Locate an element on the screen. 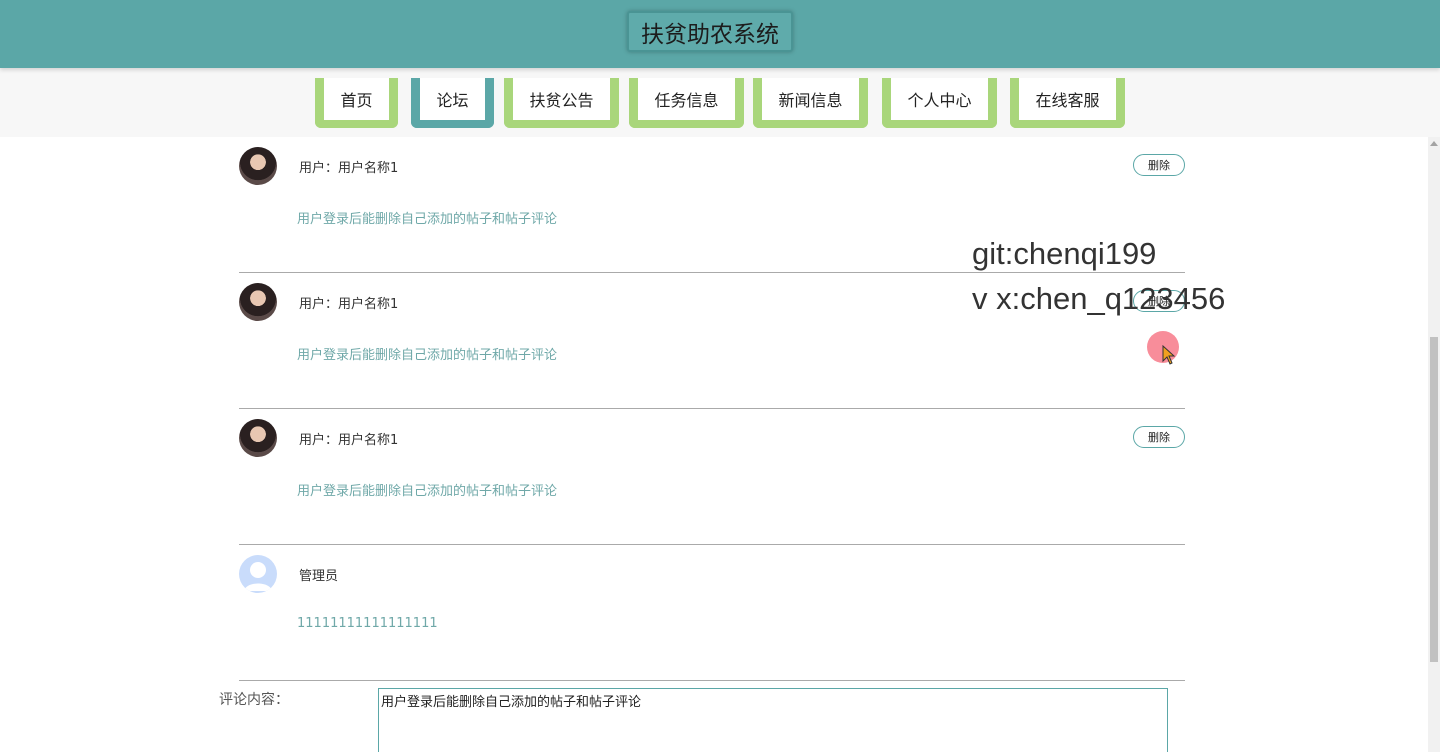  scrollbar-thumb is located at coordinates (1434, 499).